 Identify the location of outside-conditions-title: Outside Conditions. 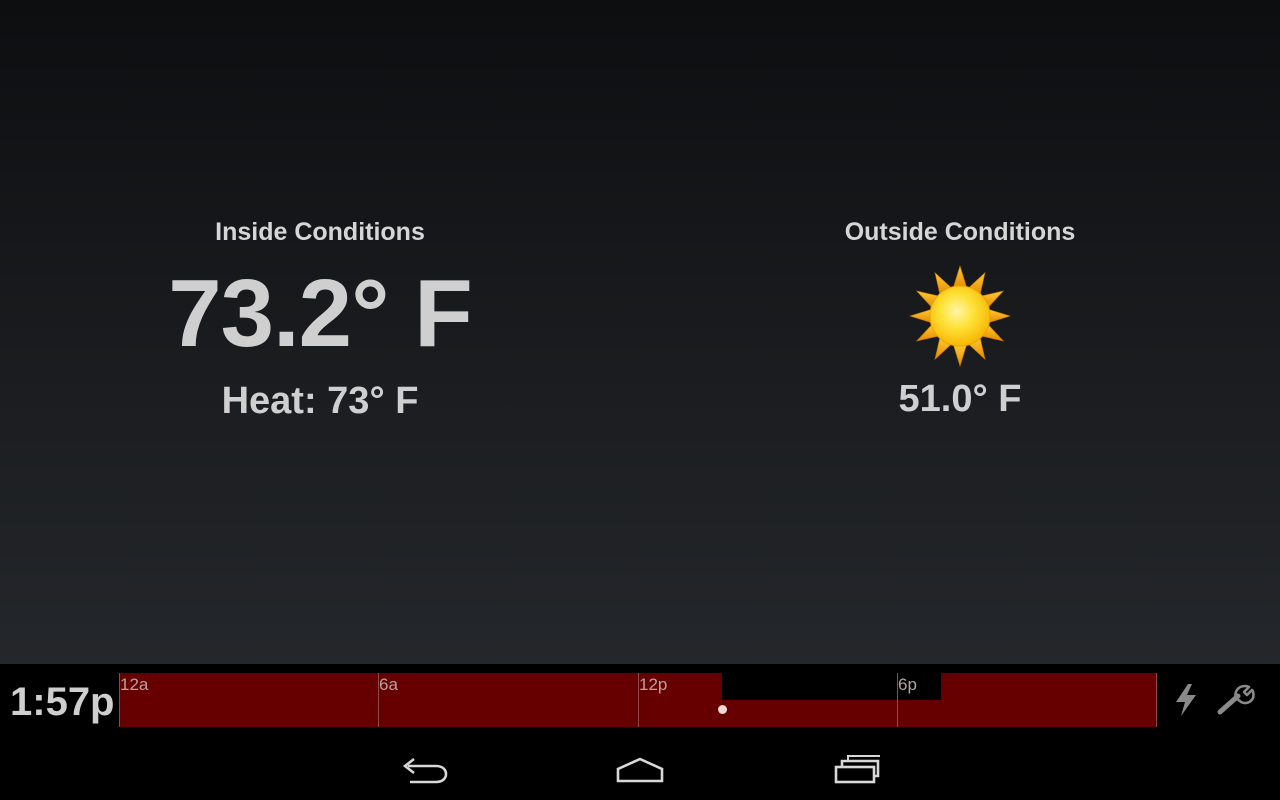
(960, 232).